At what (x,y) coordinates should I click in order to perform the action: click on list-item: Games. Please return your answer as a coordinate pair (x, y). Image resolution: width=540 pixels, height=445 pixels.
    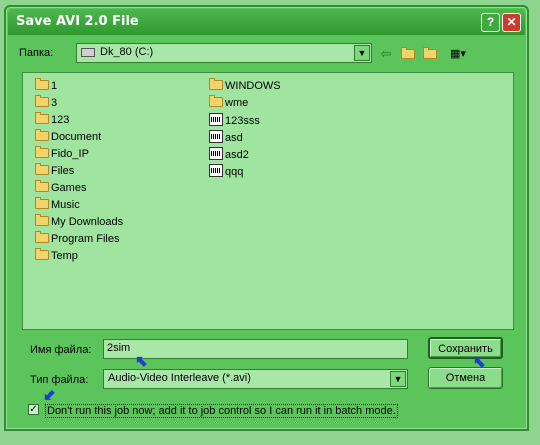
    Looking at the image, I should click on (60, 188).